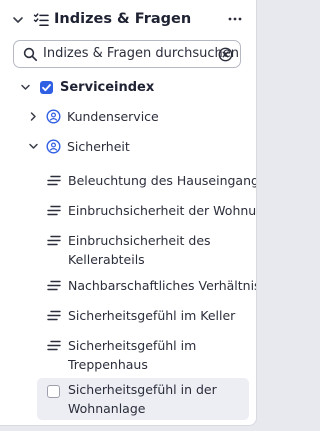 This screenshot has height=431, width=320. What do you see at coordinates (139, 240) in the screenshot?
I see `question-label: Einbruchsicherheit des` at bounding box center [139, 240].